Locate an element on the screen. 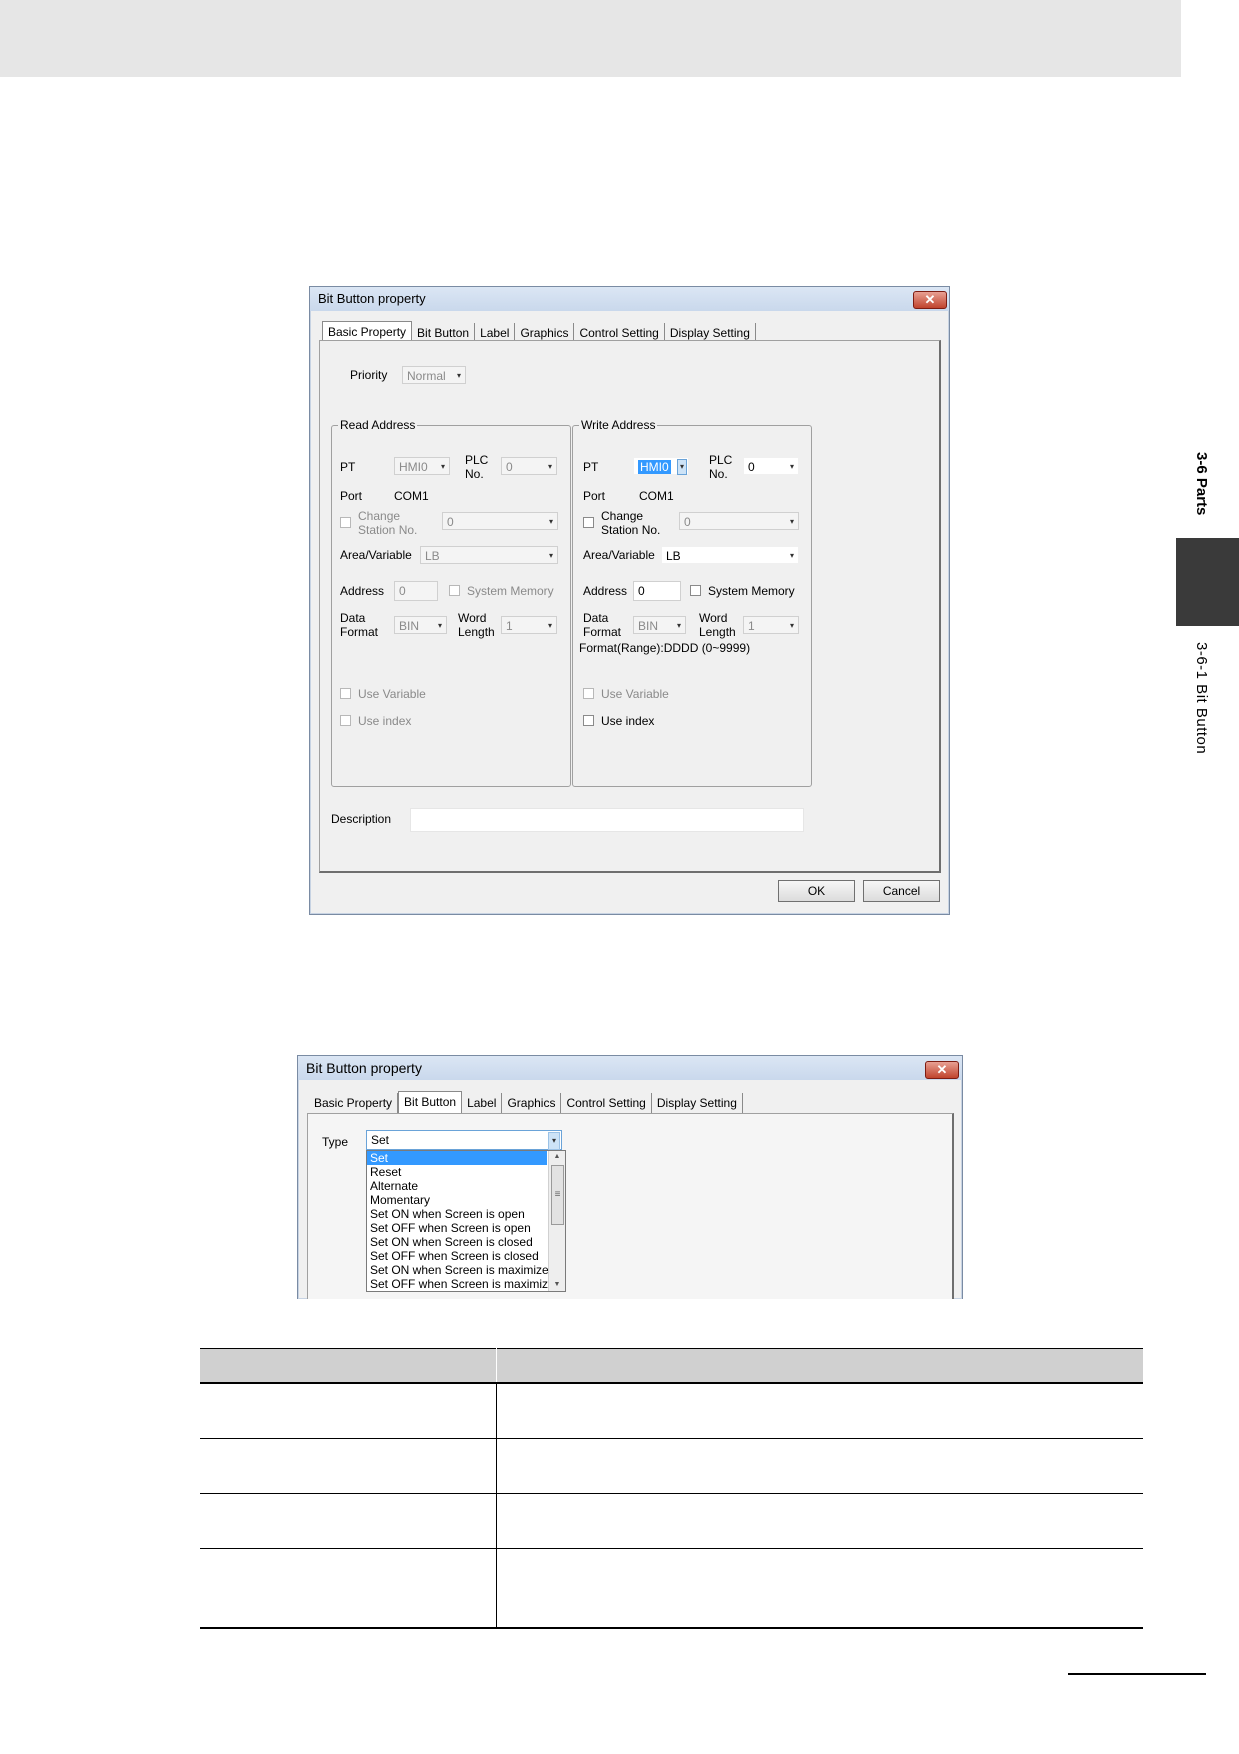 The height and width of the screenshot is (1754, 1239). format-label: Format is located at coordinates (359, 632).